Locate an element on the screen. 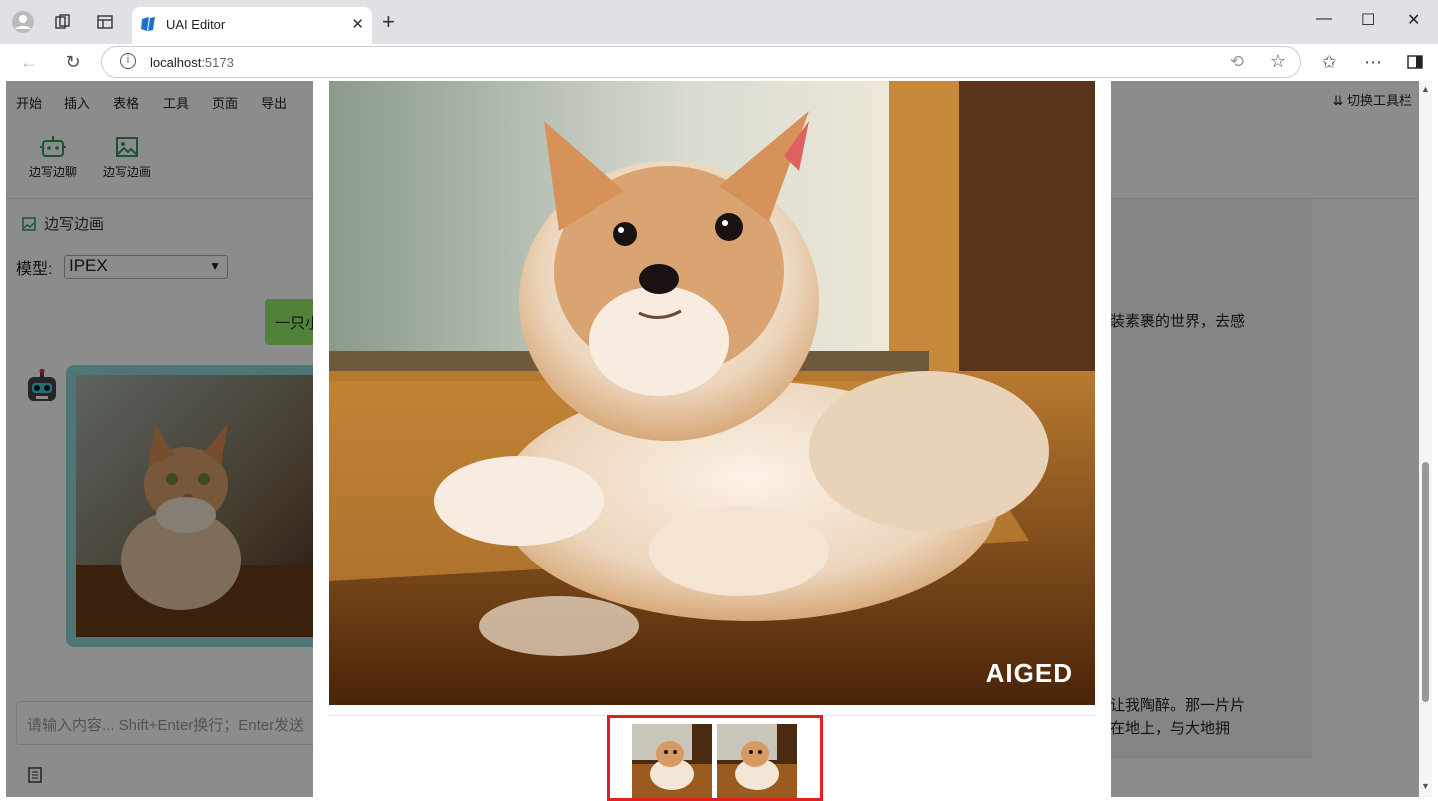 The image size is (1438, 801). favorites-icon: ✩ is located at coordinates (1329, 62).